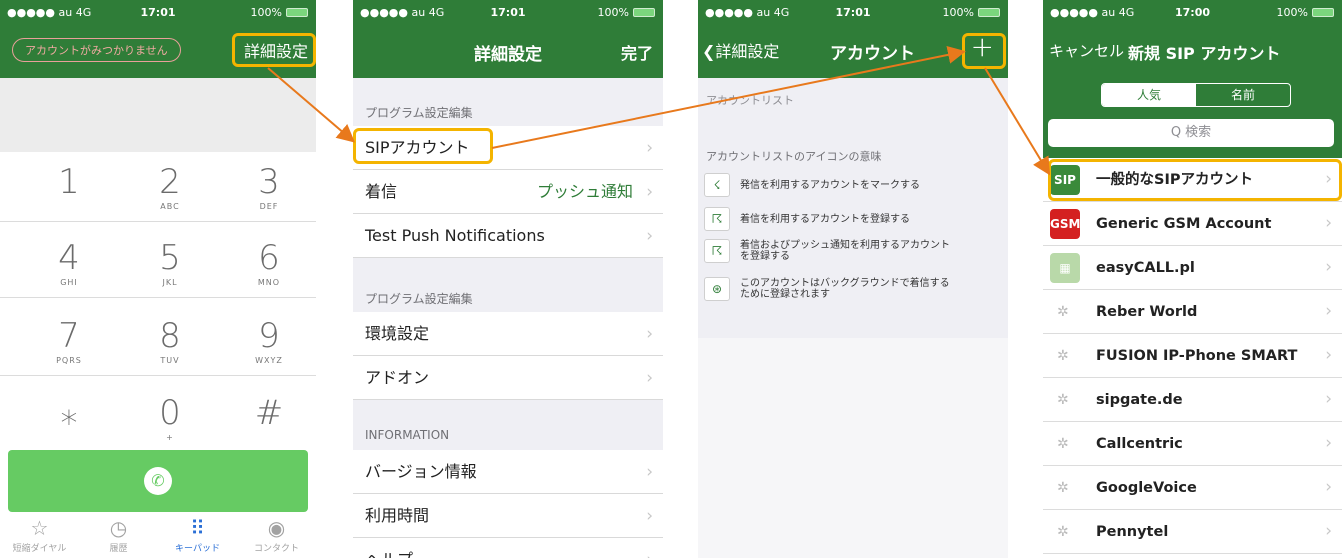 Image resolution: width=1342 pixels, height=558 pixels. I want to click on provider-row: ✲ sipgate.de ›, so click(1192, 400).